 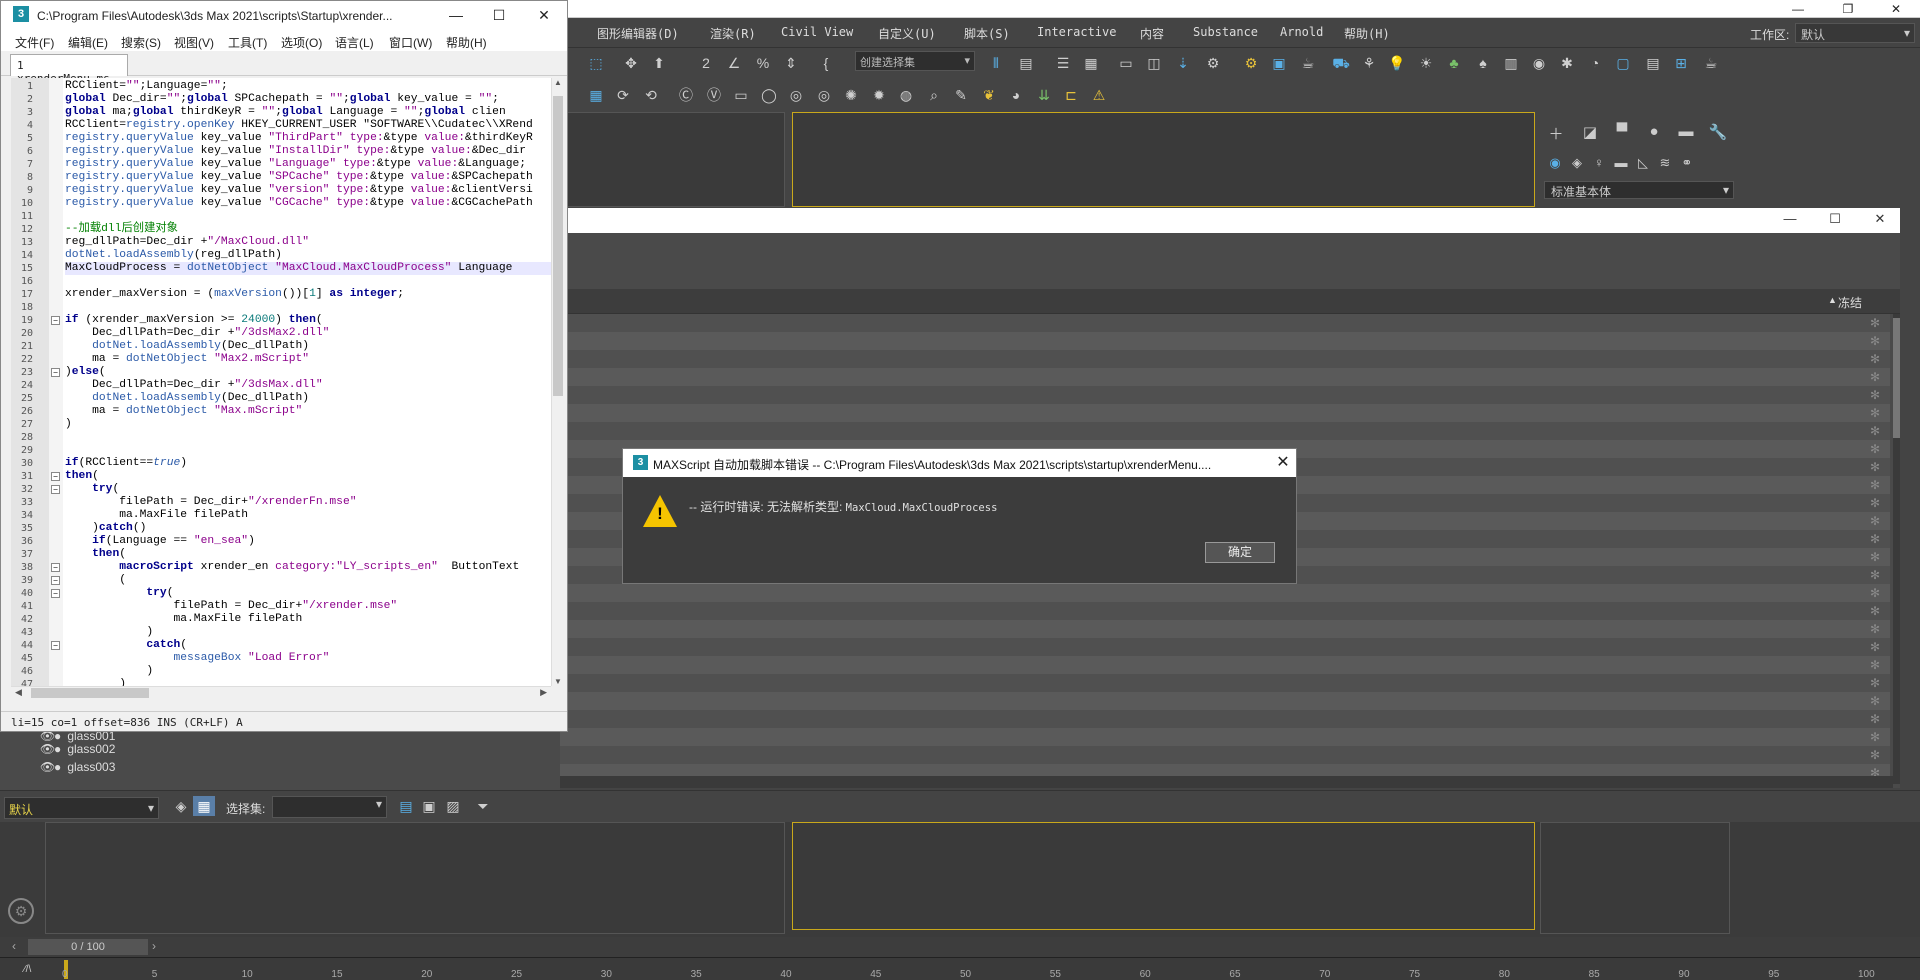 I want to click on code-line: Dec_dllPath=Dec_dir +"/3dsMax.dll", so click(x=194, y=385).